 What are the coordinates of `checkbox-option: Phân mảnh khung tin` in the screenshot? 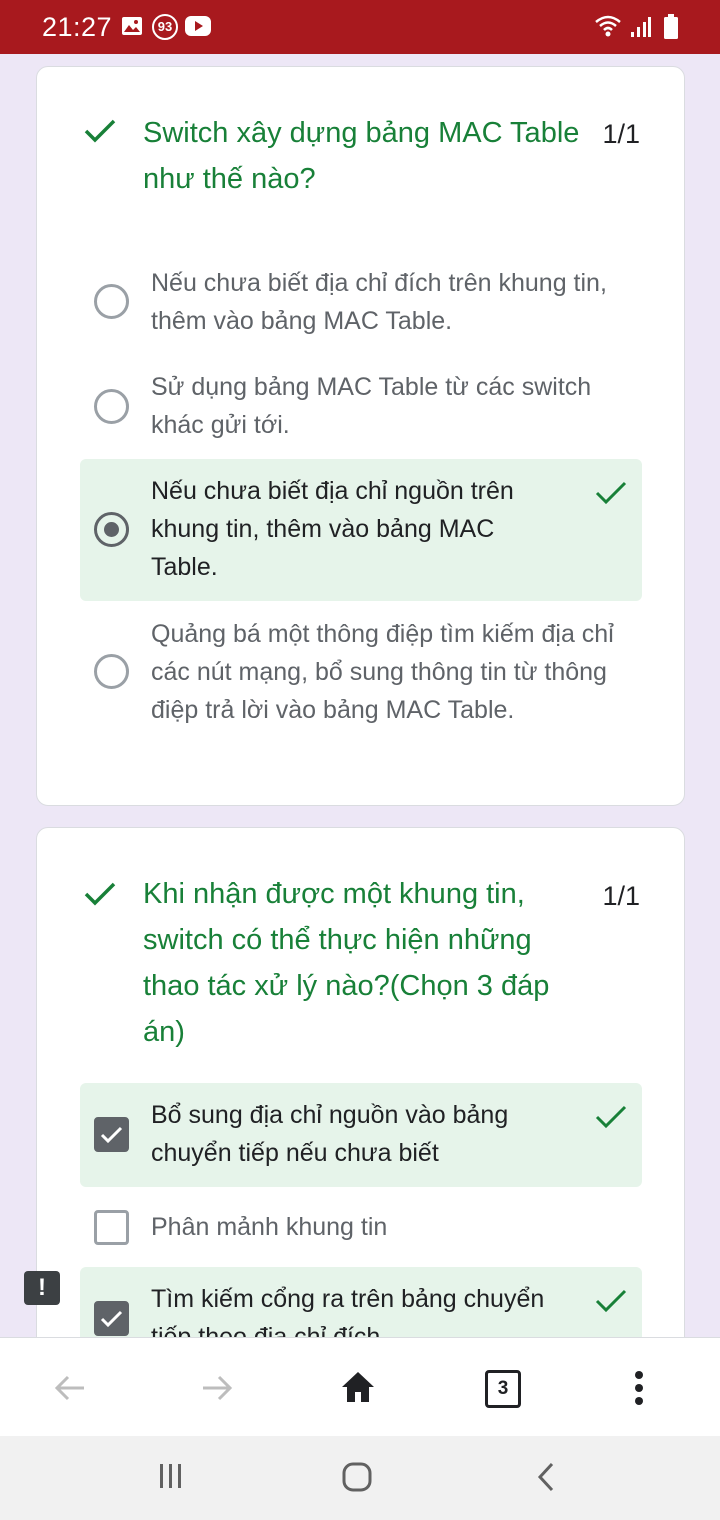 It's located at (361, 1227).